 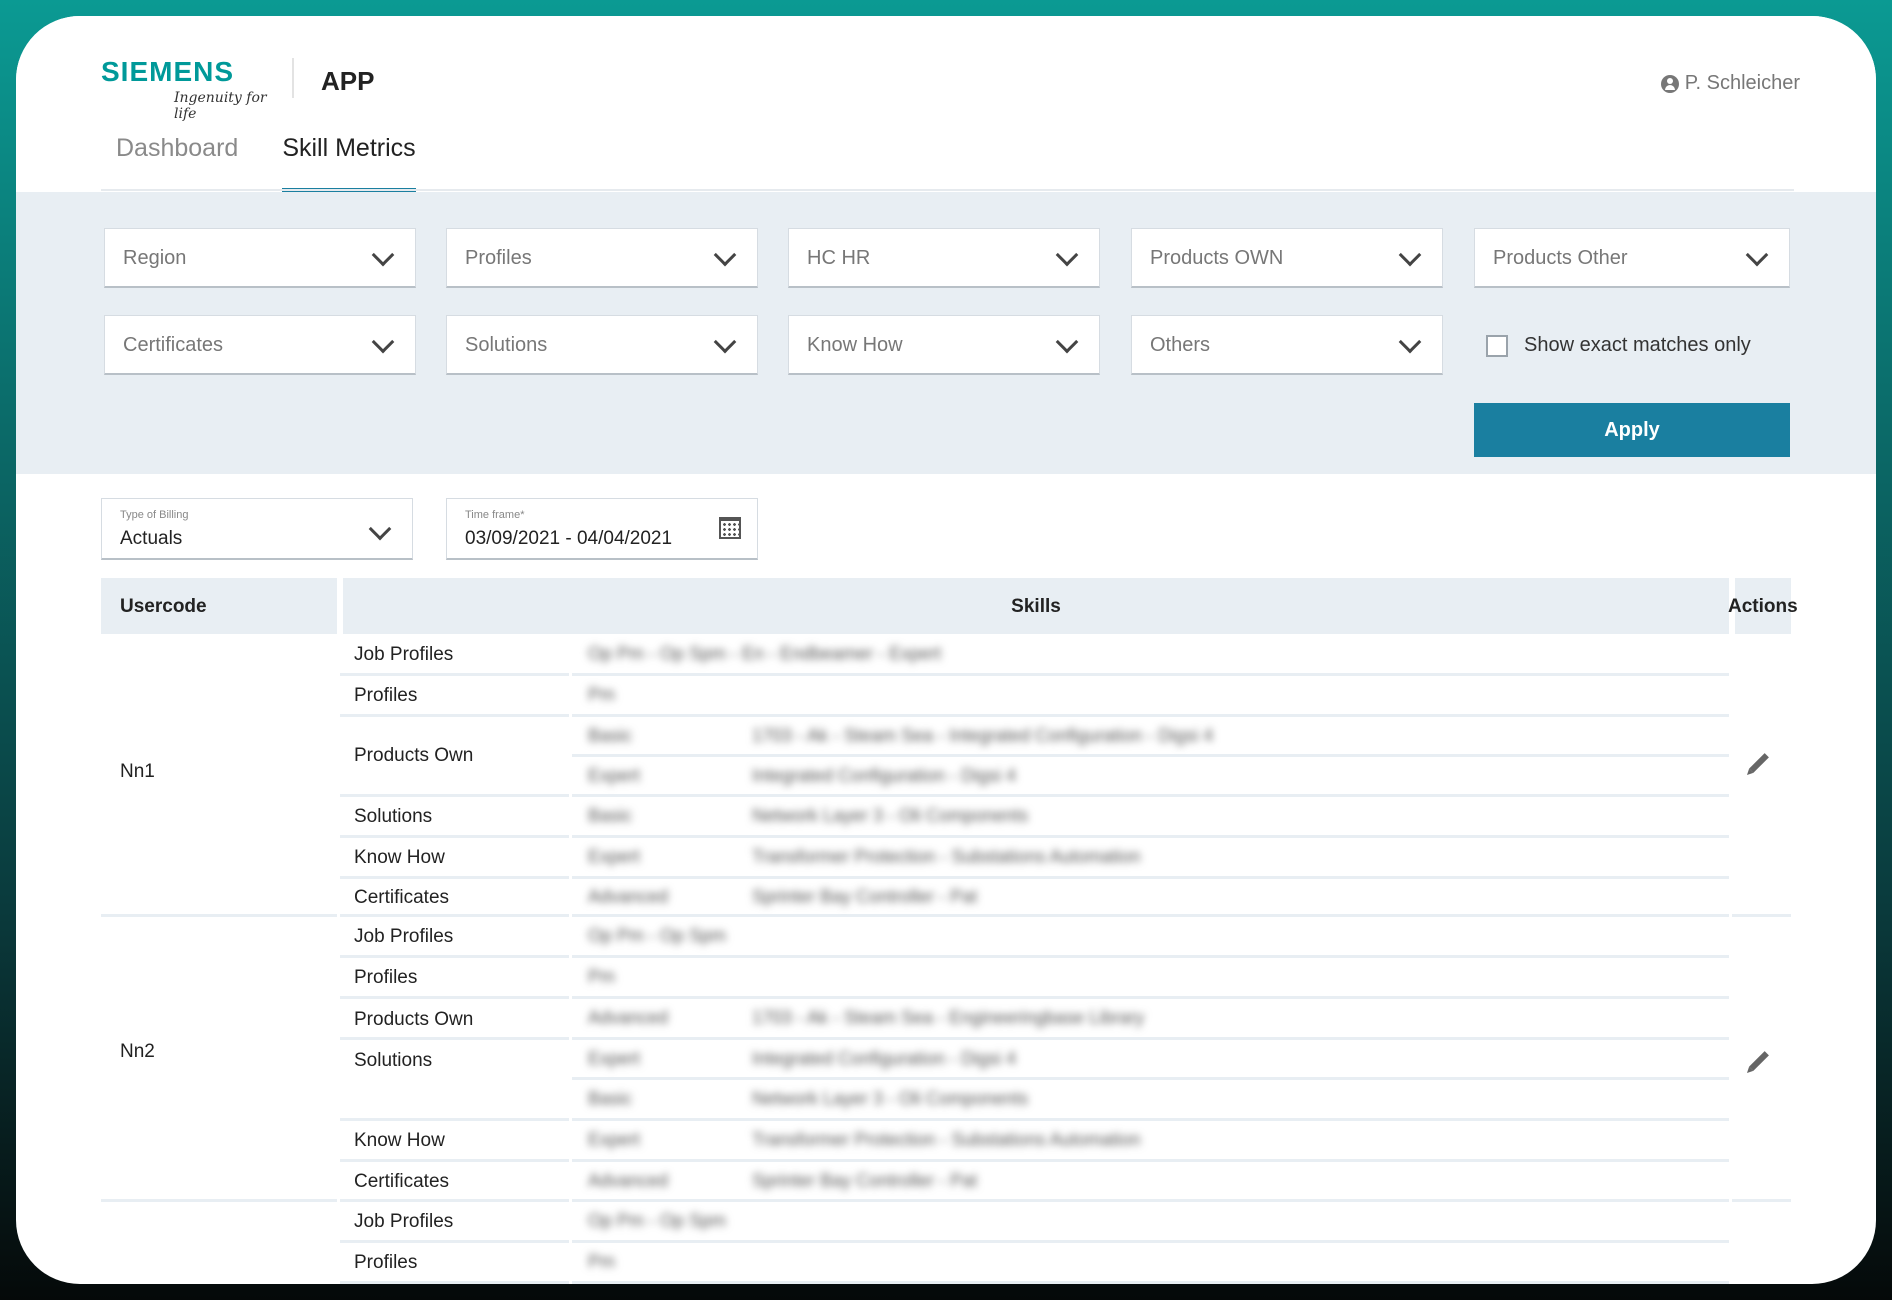 I want to click on apply-button: Apply, so click(x=1632, y=430).